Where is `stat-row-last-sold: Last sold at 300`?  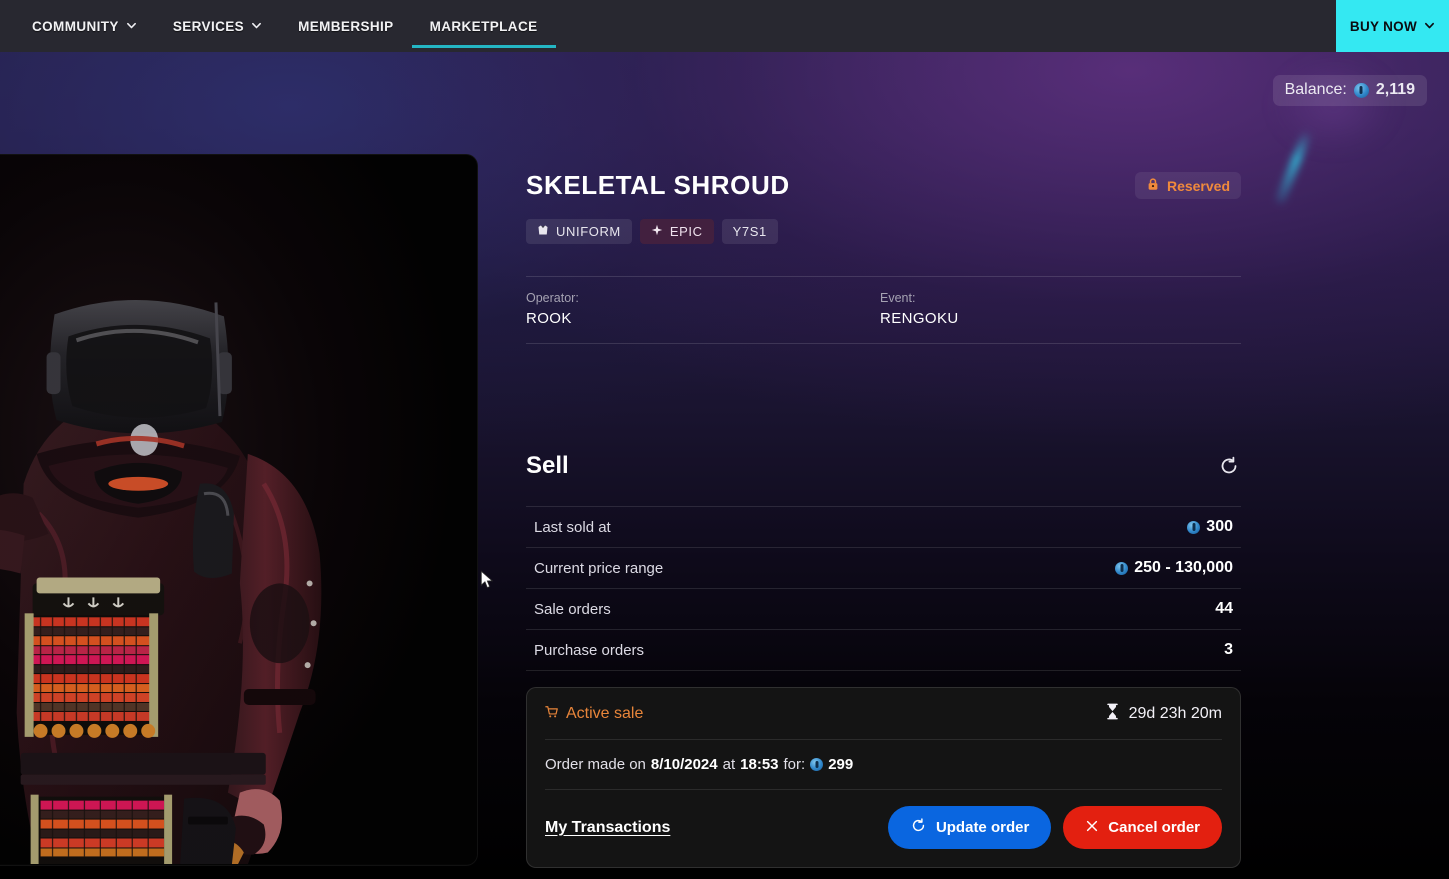 stat-row-last-sold: Last sold at 300 is located at coordinates (883, 526).